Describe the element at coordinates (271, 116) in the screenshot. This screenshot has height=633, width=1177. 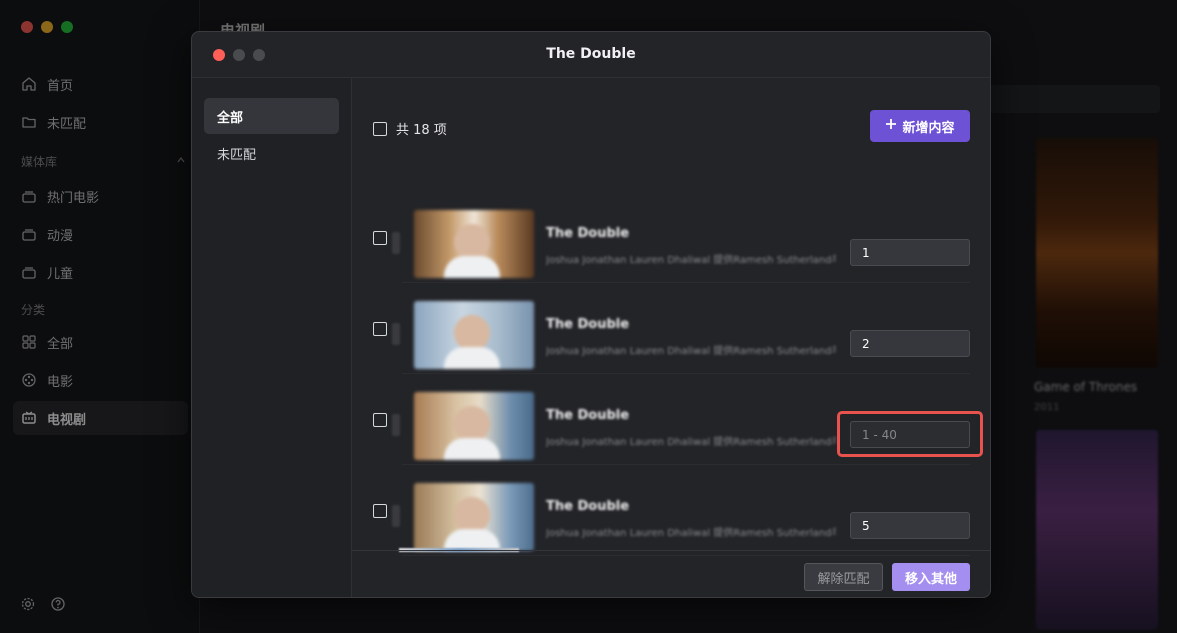
I see `dialog-nav-all: 全部` at that location.